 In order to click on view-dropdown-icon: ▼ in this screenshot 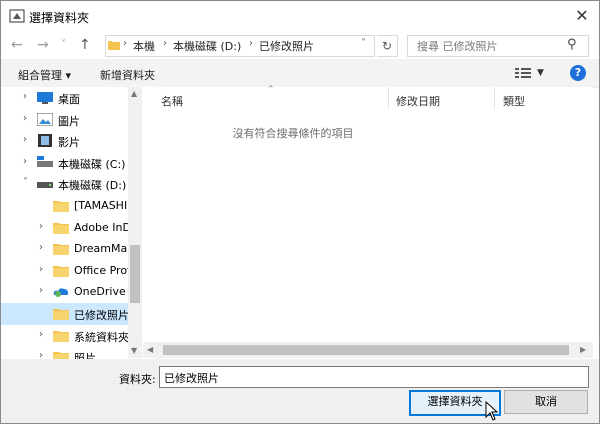, I will do `click(540, 73)`.